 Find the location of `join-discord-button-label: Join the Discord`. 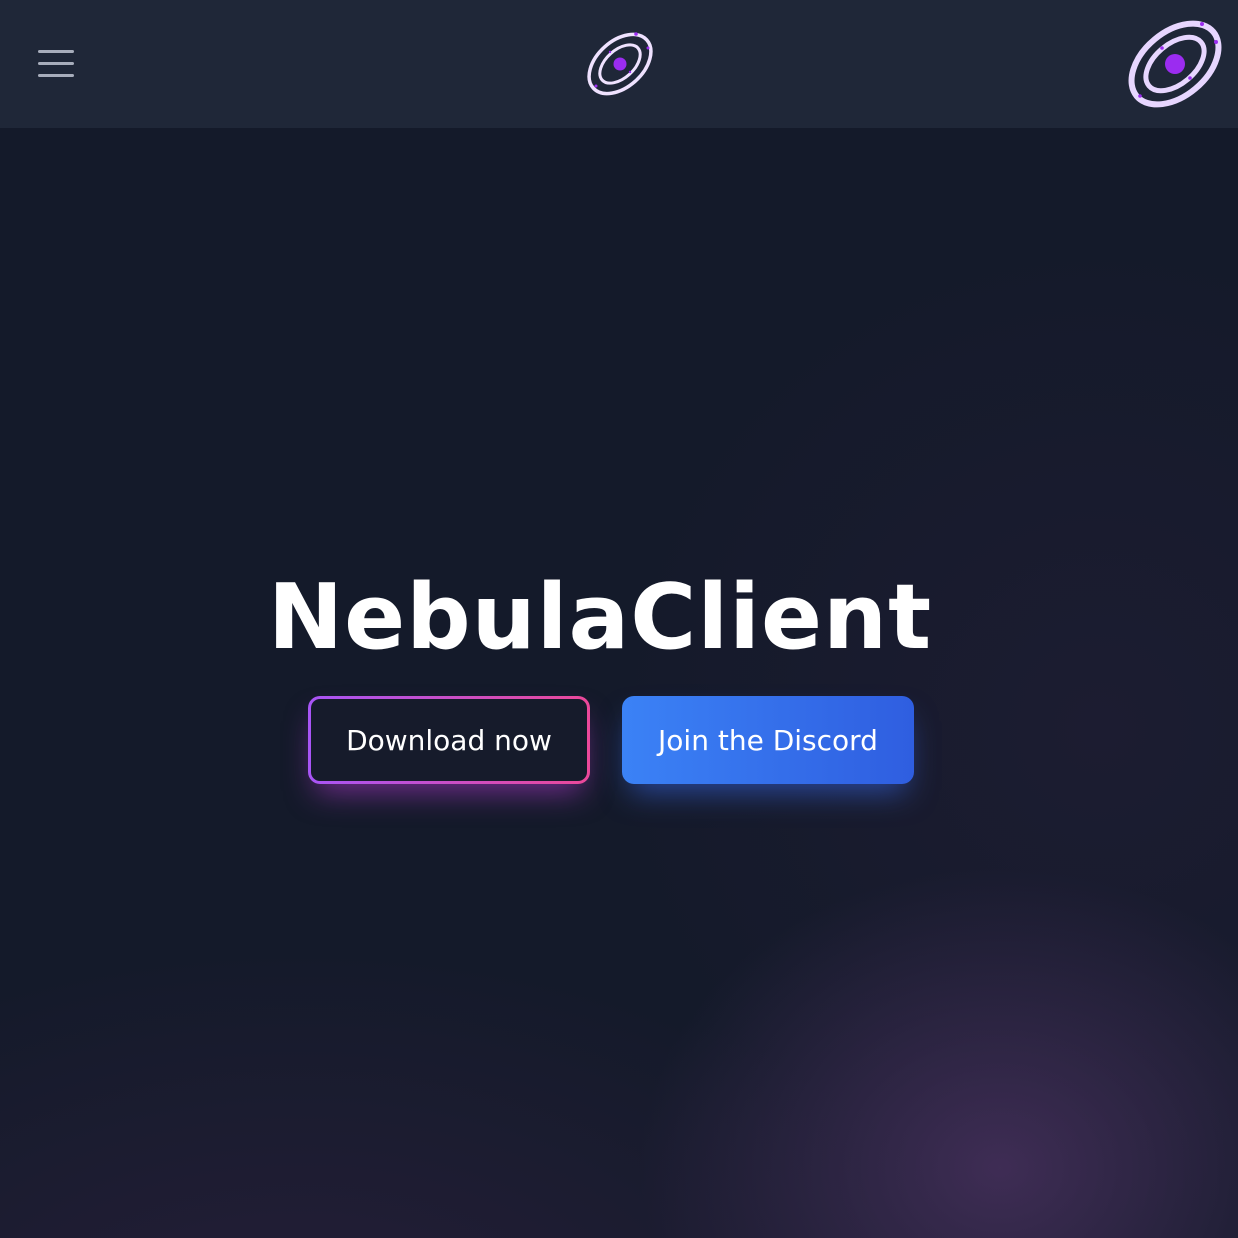

join-discord-button-label: Join the Discord is located at coordinates (768, 740).